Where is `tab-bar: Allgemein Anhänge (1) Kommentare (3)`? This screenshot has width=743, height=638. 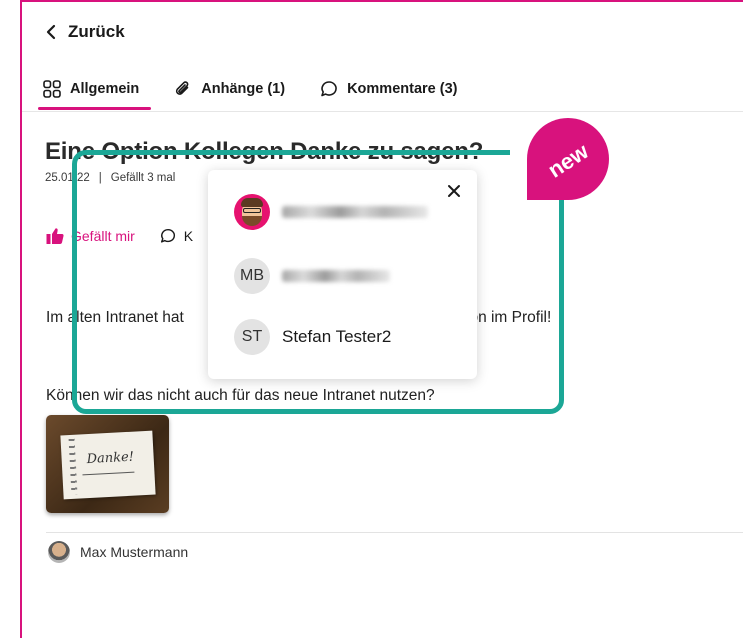 tab-bar: Allgemein Anhänge (1) Kommentare (3) is located at coordinates (248, 91).